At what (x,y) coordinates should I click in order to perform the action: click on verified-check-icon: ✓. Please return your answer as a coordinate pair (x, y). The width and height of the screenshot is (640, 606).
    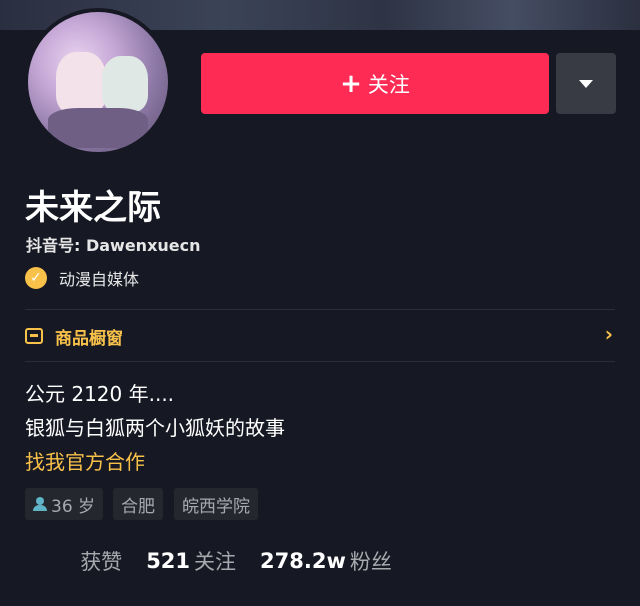
    Looking at the image, I should click on (36, 278).